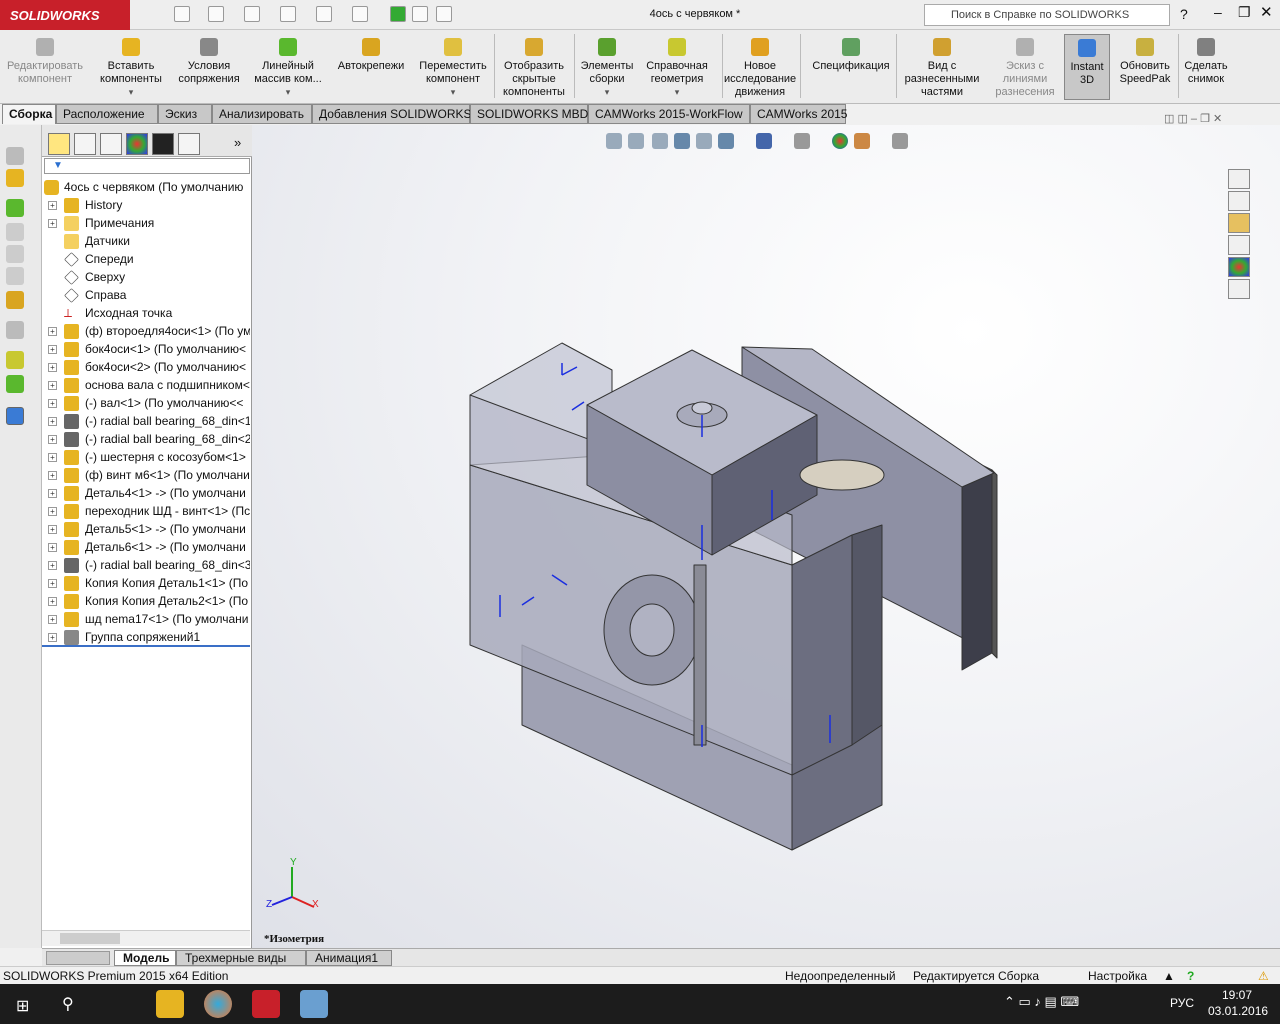 The image size is (1280, 1024). Describe the element at coordinates (68, 1004) in the screenshot. I see `search-icon: ⚲` at that location.